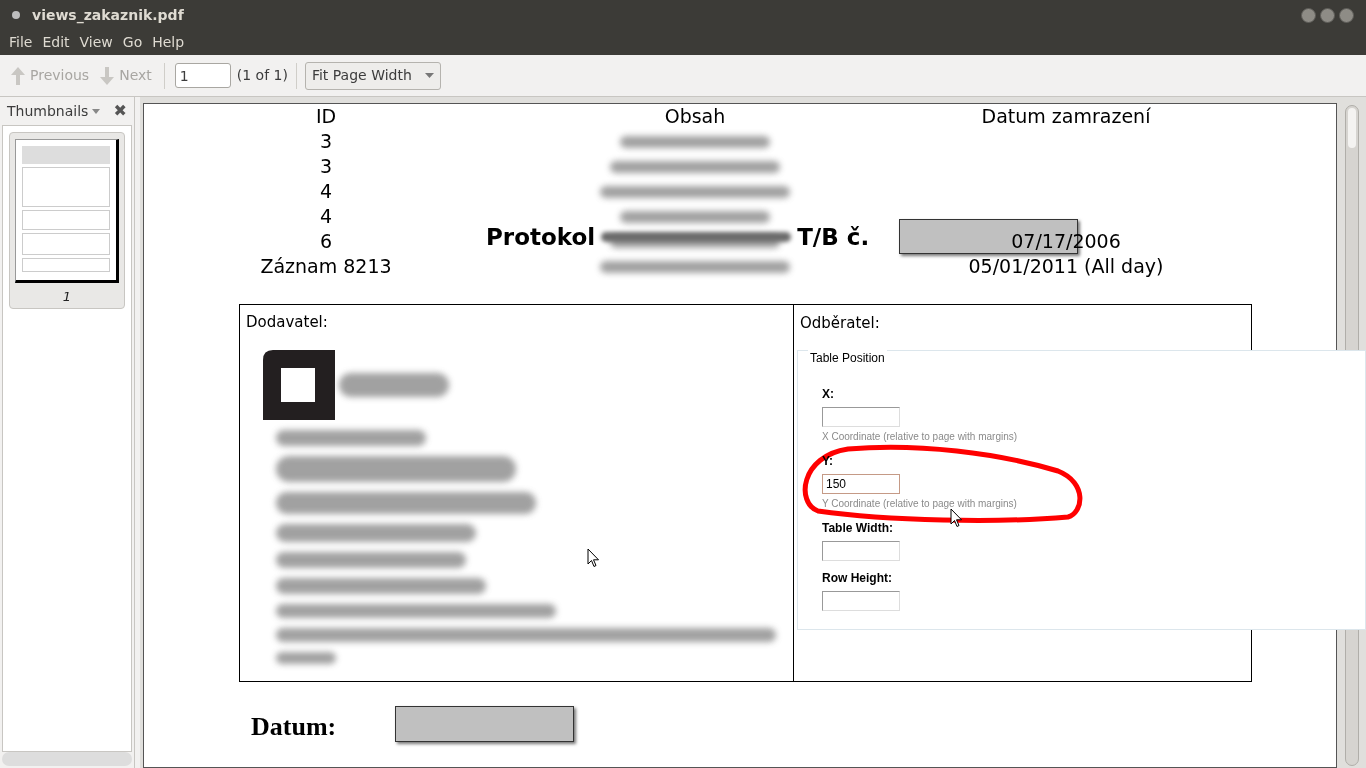  I want to click on close-icon: ✖, so click(120, 111).